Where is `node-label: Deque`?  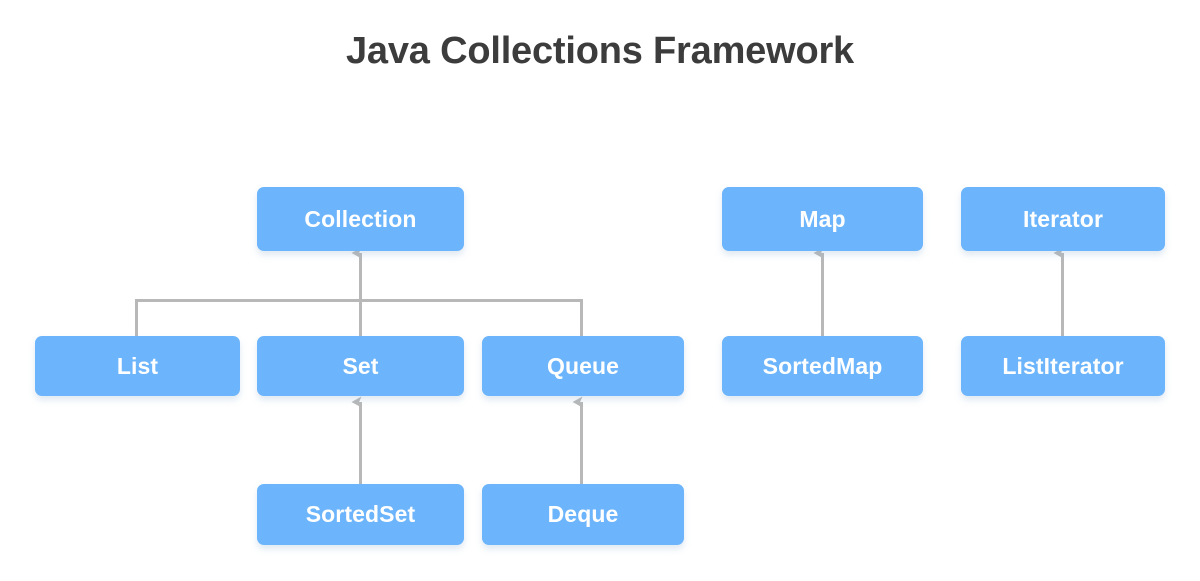
node-label: Deque is located at coordinates (583, 514).